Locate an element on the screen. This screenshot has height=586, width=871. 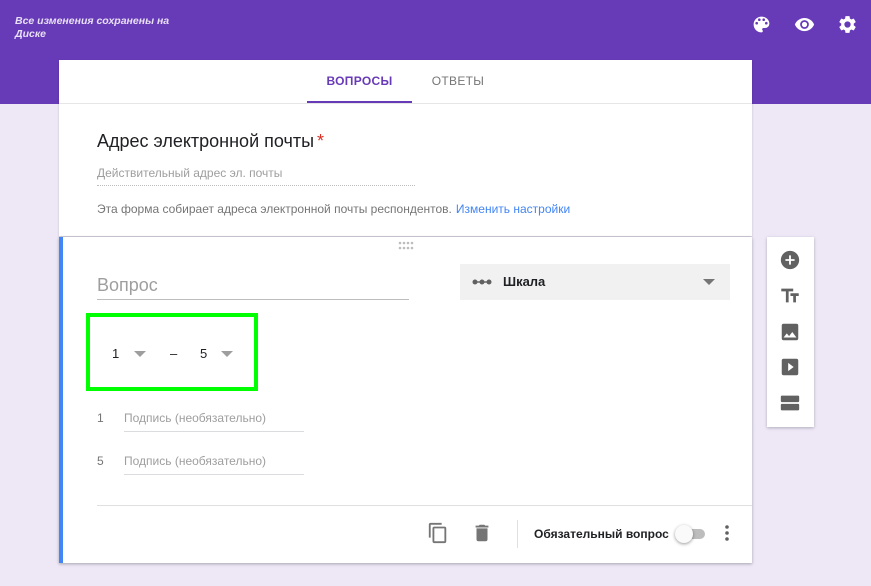
add-image-icon is located at coordinates (790, 332).